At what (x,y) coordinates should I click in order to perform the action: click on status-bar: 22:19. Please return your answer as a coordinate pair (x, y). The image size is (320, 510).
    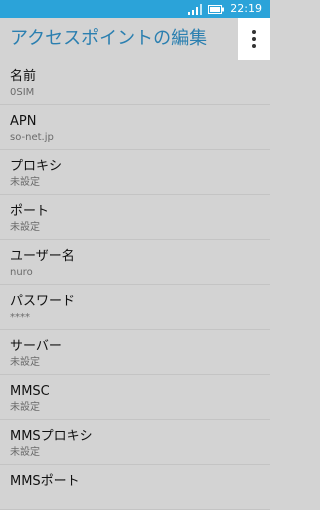
    Looking at the image, I should click on (135, 9).